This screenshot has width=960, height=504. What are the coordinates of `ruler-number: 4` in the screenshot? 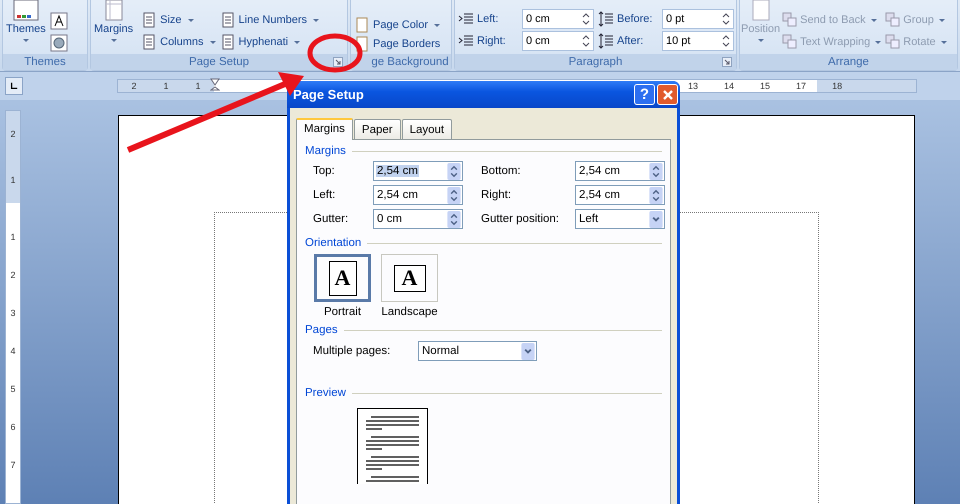 It's located at (13, 351).